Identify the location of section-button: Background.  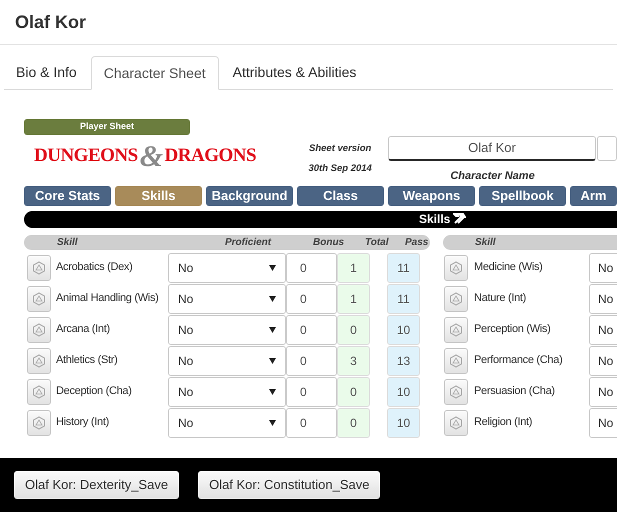
(249, 196).